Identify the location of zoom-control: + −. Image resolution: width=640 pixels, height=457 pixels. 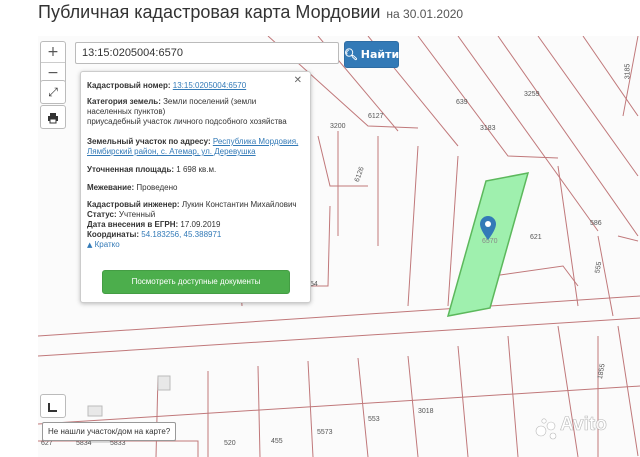
(53, 62).